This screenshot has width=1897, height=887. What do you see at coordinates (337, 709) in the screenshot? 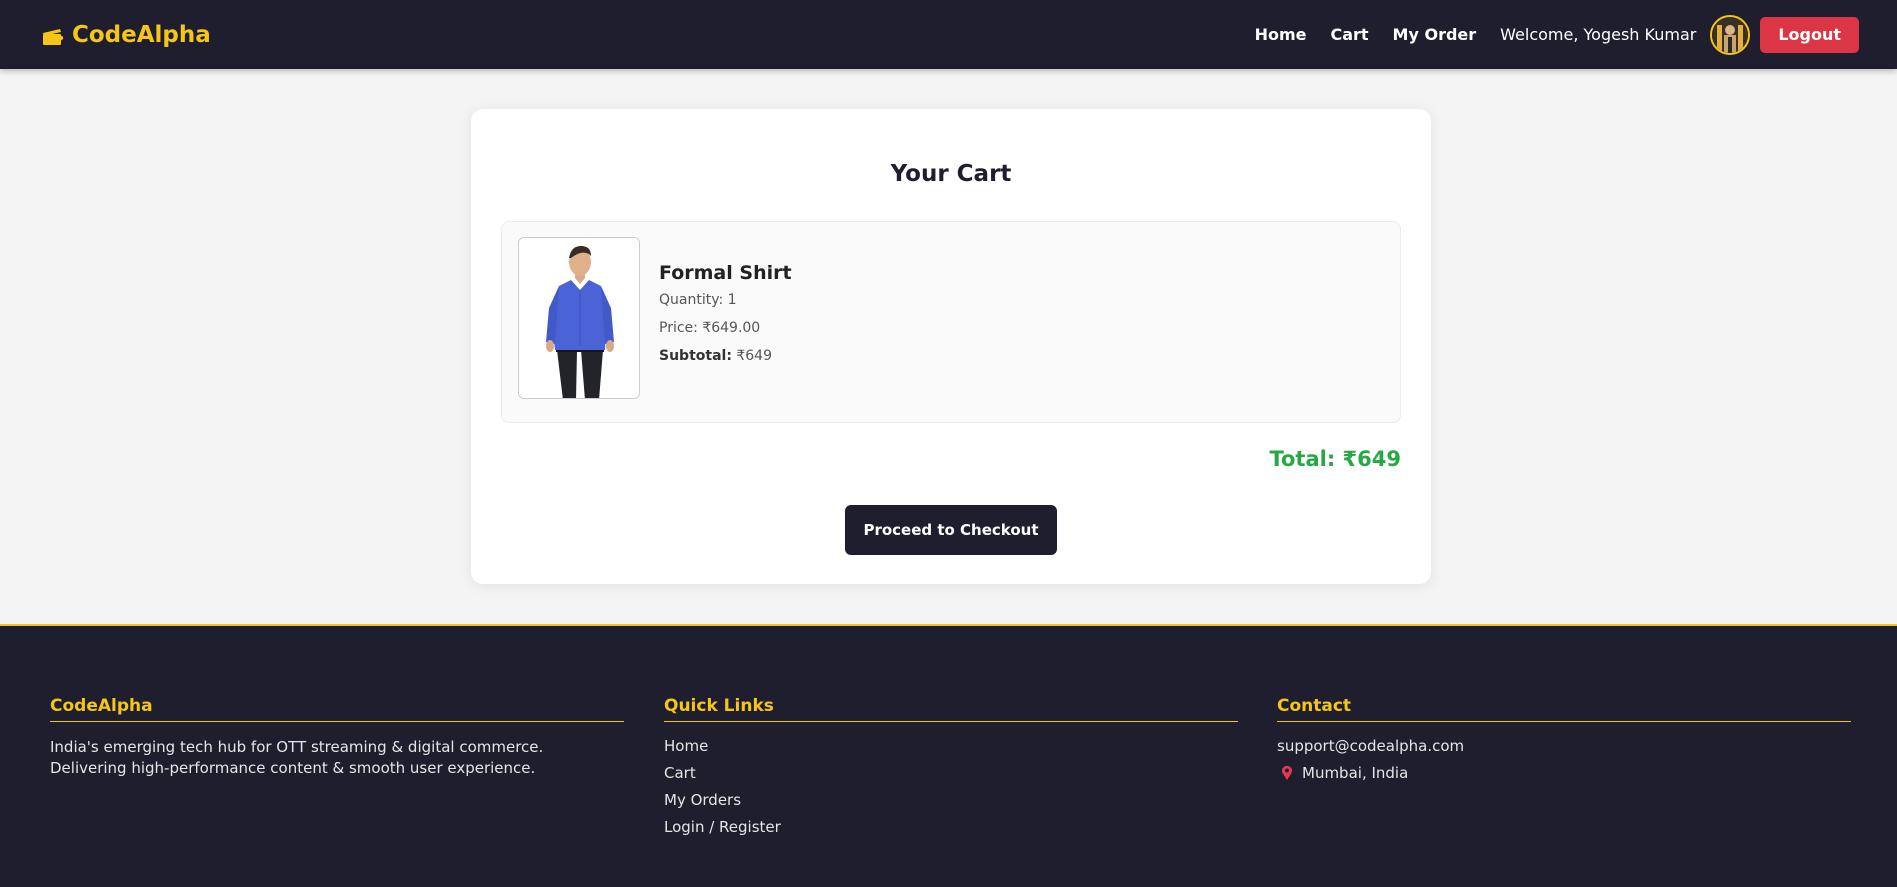
I see `footer-about-heading: CodeAlpha` at bounding box center [337, 709].